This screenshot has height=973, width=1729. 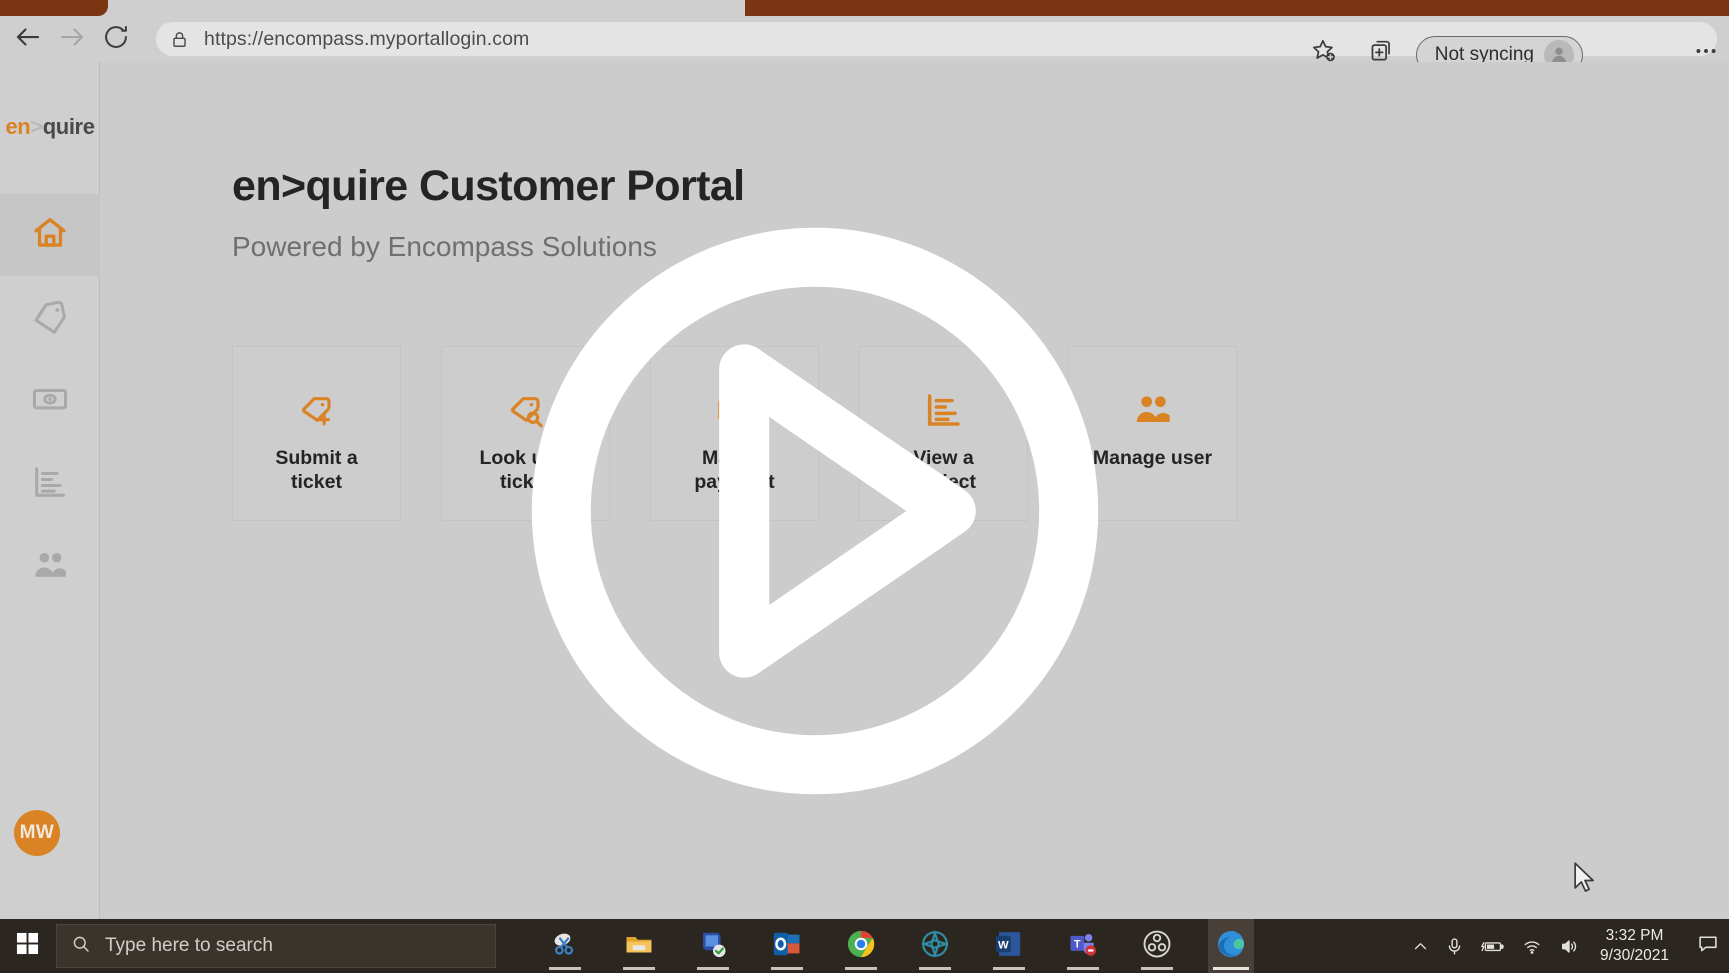 I want to click on taskbar-item-compass-app, so click(x=935, y=946).